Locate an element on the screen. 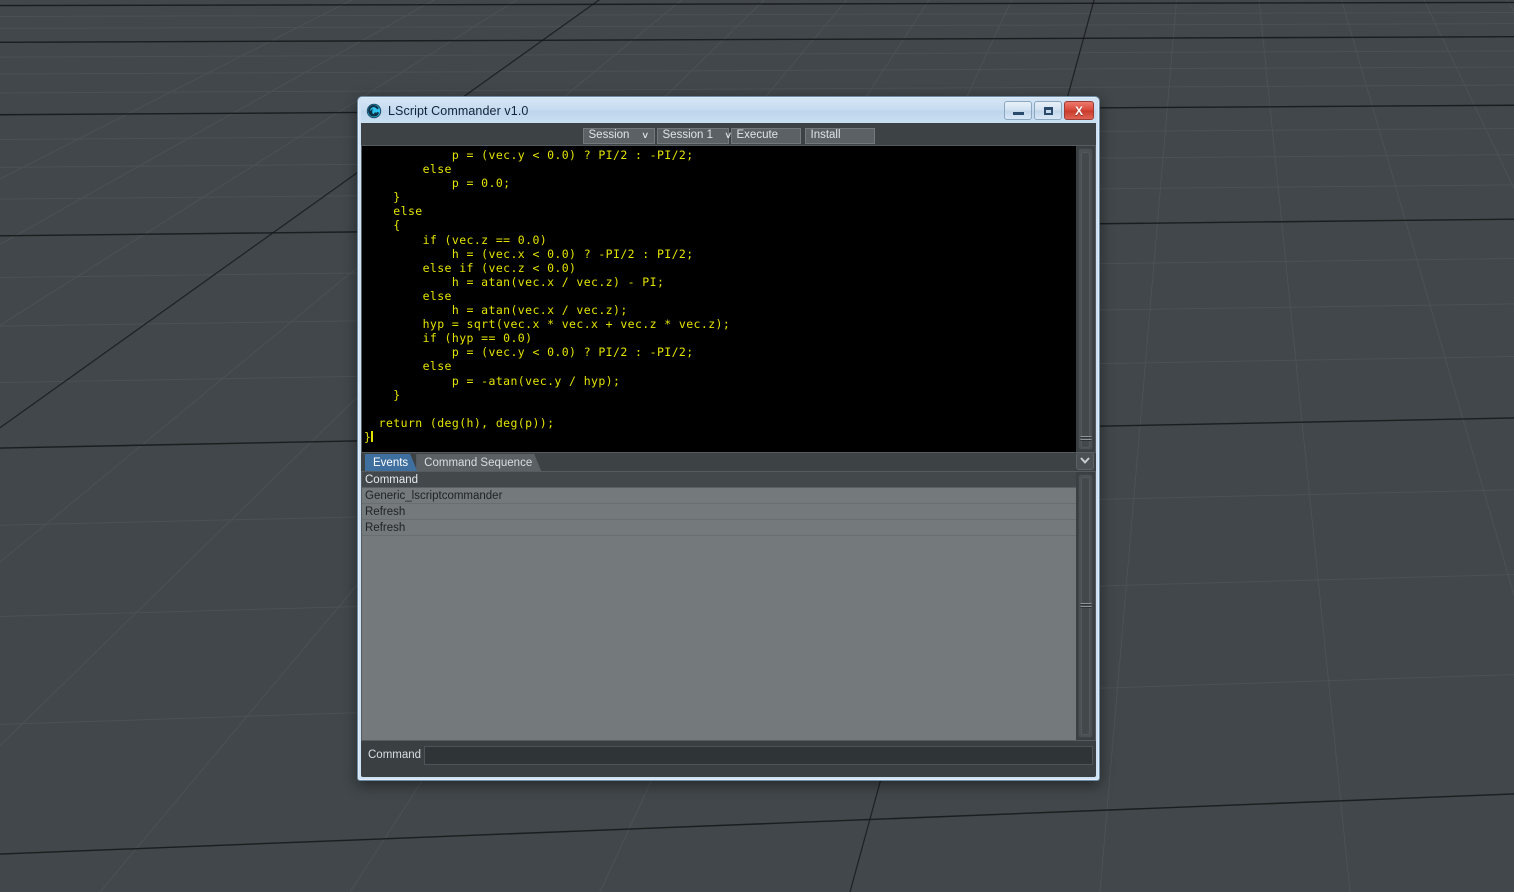 The image size is (1514, 892). command-field-label: Command is located at coordinates (395, 755).